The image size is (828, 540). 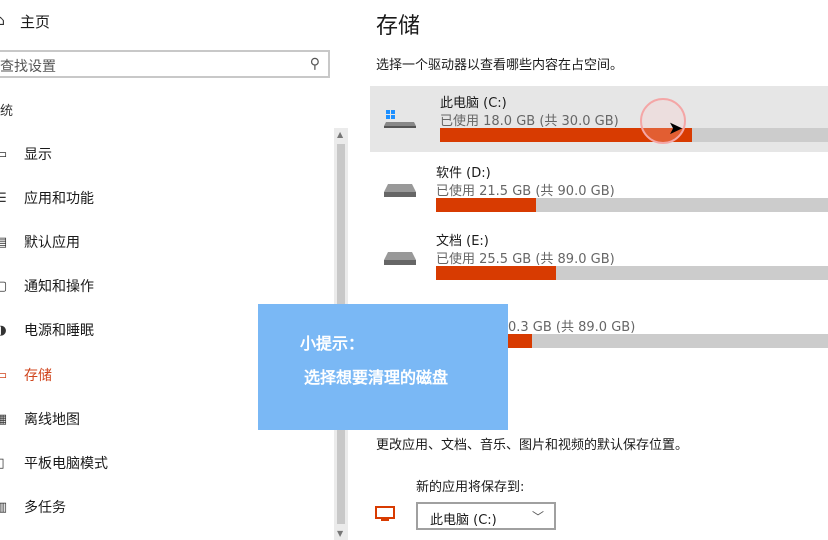 What do you see at coordinates (529, 121) in the screenshot?
I see `drive-usage: 已使用 18.0 GB (共 30.0 GB)` at bounding box center [529, 121].